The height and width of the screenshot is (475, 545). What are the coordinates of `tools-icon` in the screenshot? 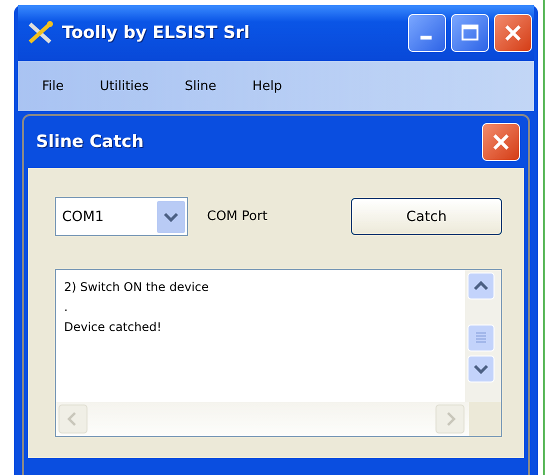 It's located at (40, 33).